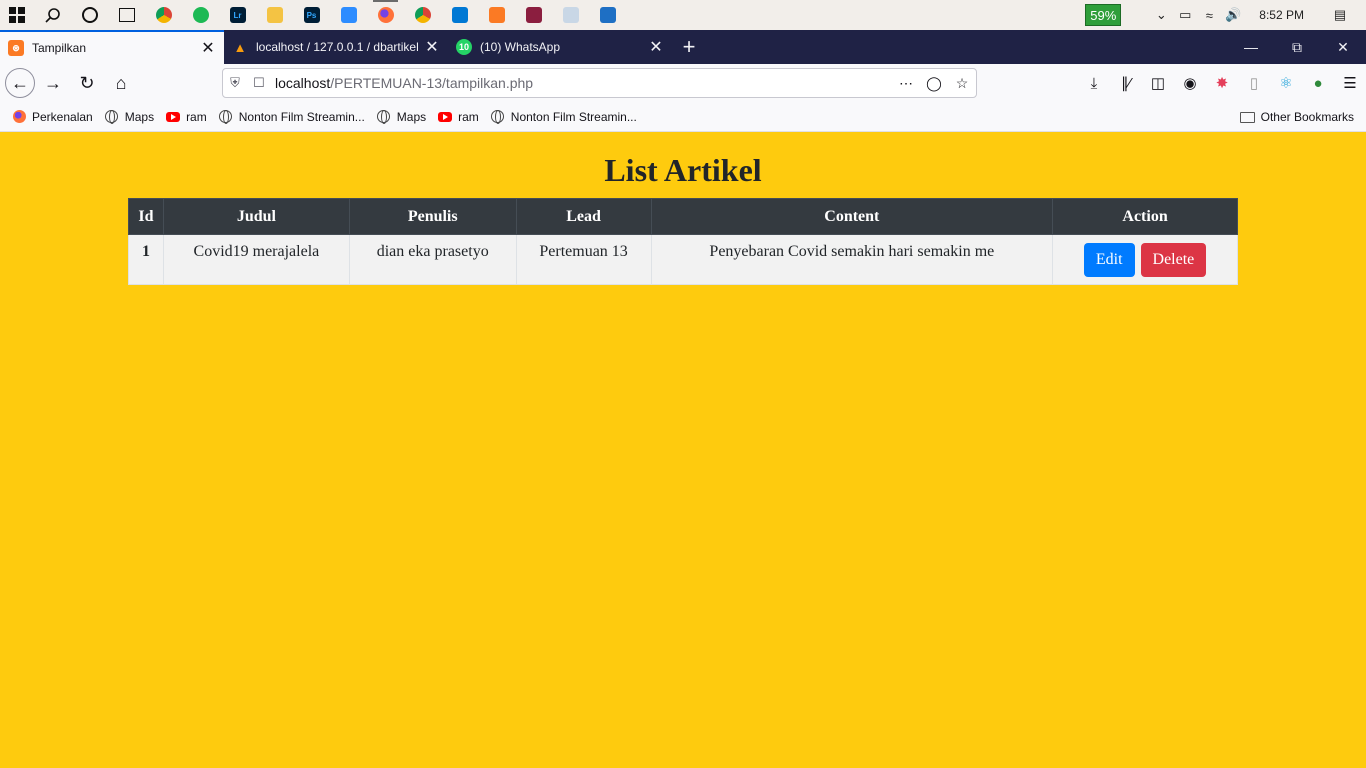 Image resolution: width=1366 pixels, height=768 pixels. I want to click on reload-button: ↻, so click(87, 83).